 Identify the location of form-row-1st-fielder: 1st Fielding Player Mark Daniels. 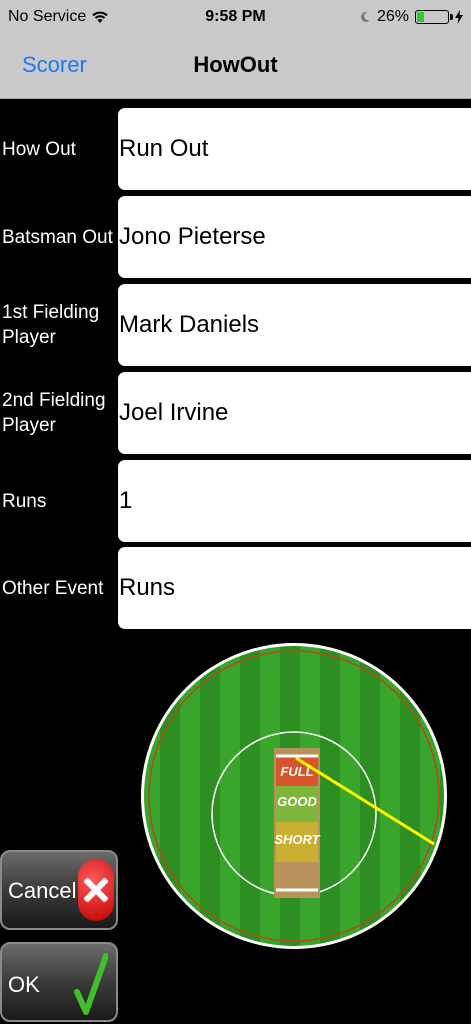
(235, 325).